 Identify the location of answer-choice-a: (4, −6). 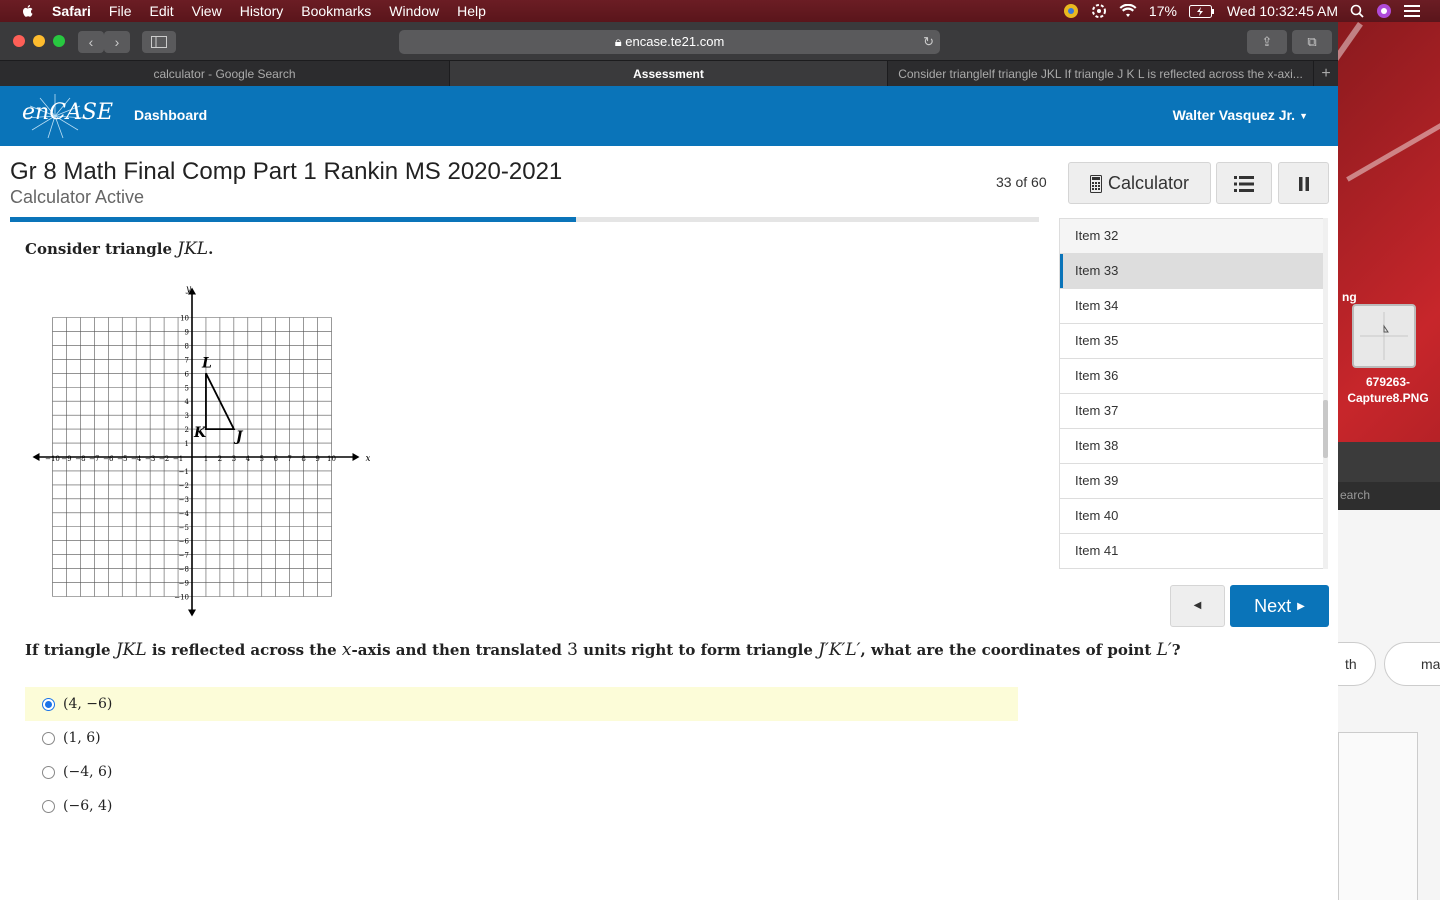
(521, 704).